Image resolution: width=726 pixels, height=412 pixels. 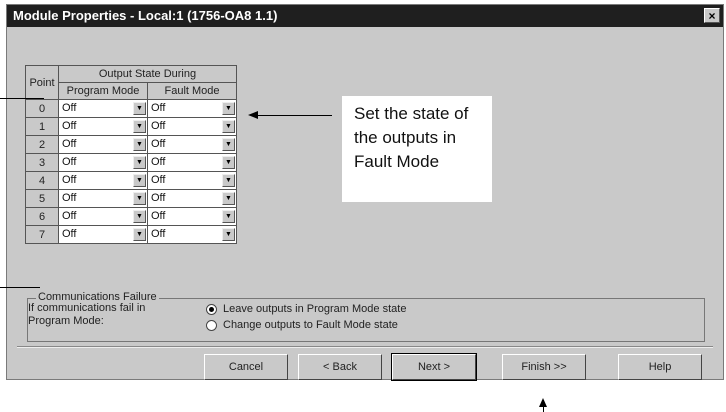 What do you see at coordinates (22, 98) in the screenshot?
I see `left-arrow-line-top` at bounding box center [22, 98].